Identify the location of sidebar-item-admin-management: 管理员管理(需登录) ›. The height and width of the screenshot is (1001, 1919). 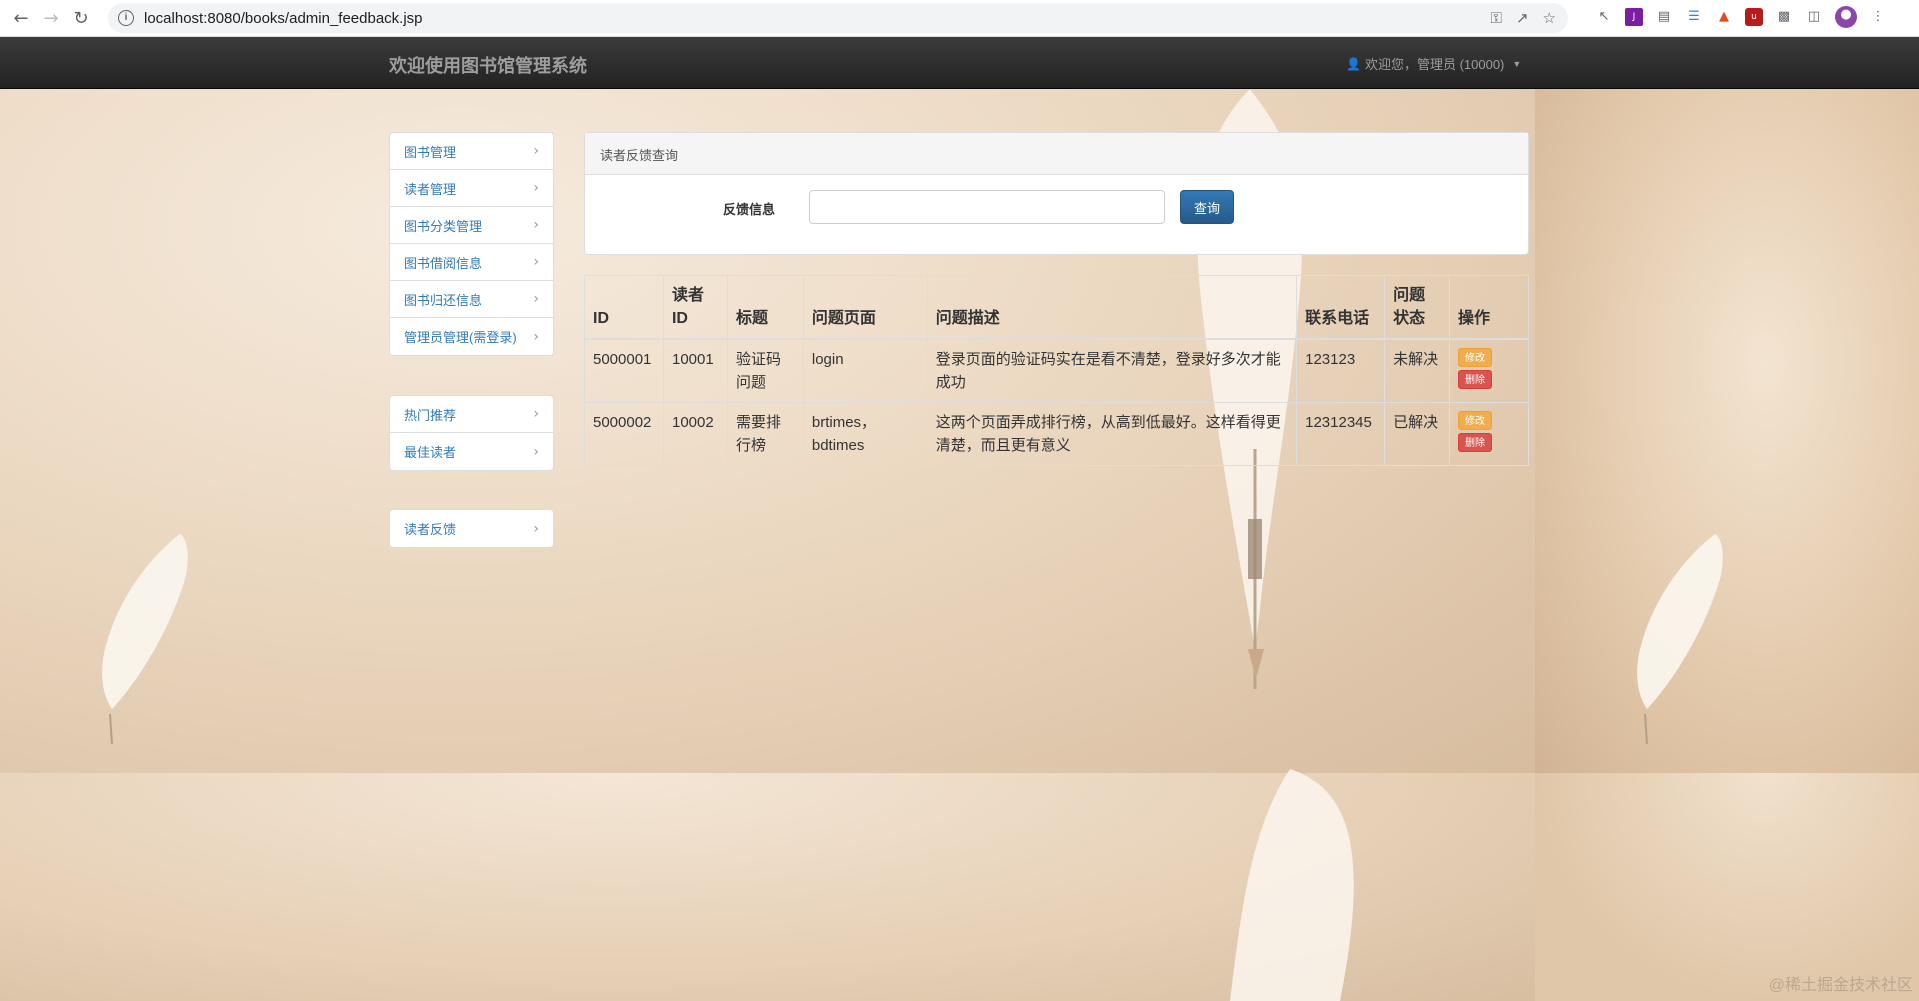
(471, 336).